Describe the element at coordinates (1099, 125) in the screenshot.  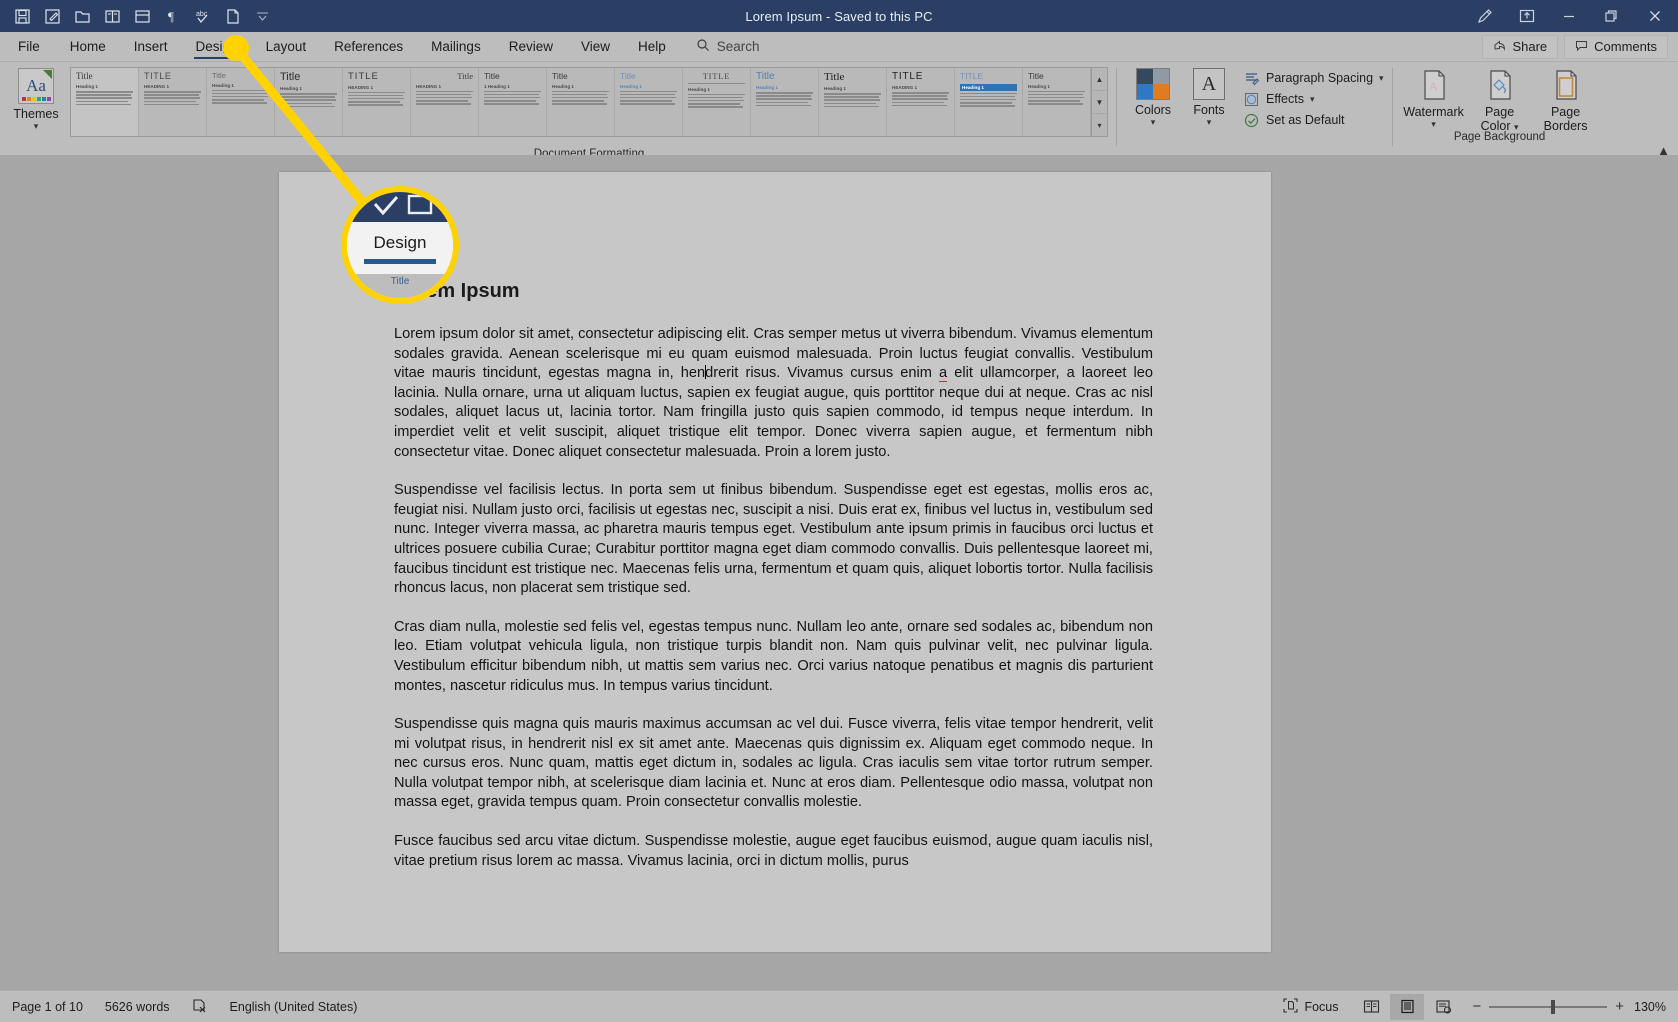
I see `gallery-more-icon: ▾` at that location.